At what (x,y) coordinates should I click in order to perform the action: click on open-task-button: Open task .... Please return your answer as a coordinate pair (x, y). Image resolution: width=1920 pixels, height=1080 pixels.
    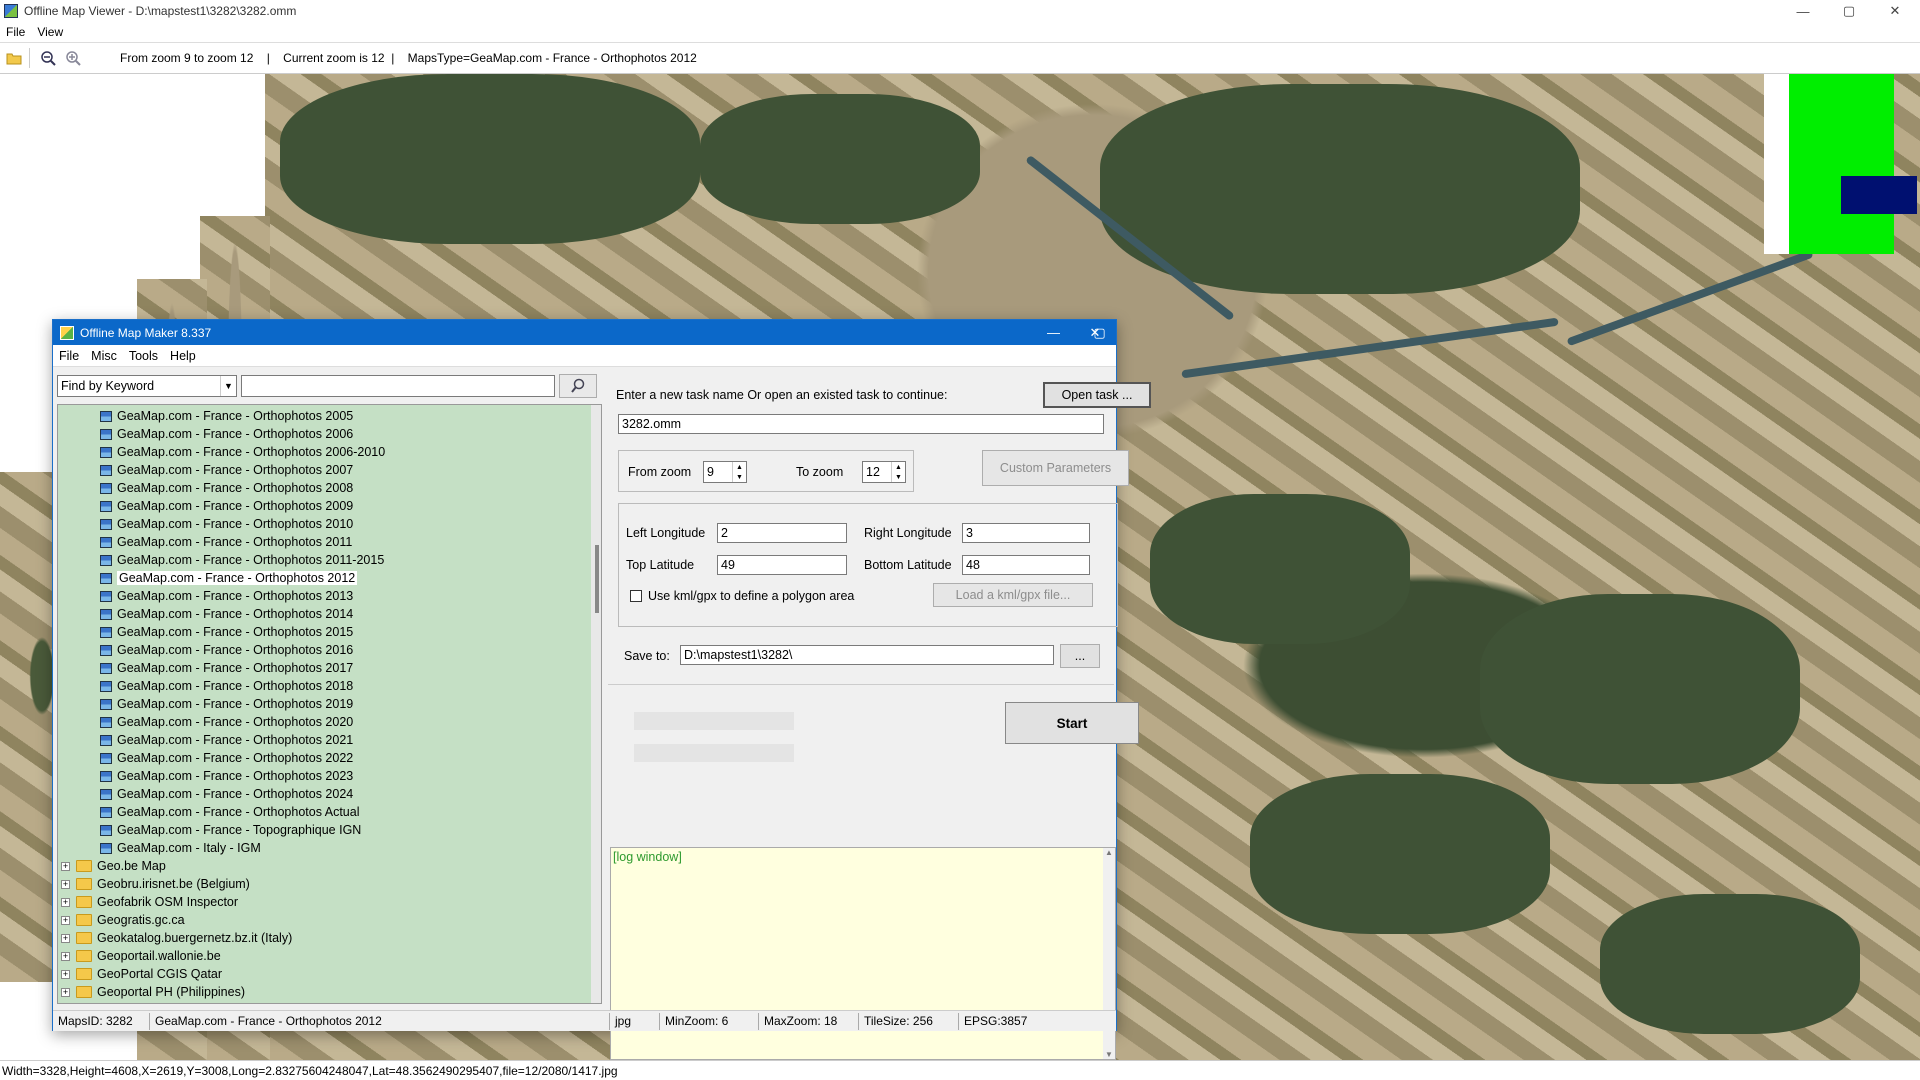
    Looking at the image, I should click on (1097, 395).